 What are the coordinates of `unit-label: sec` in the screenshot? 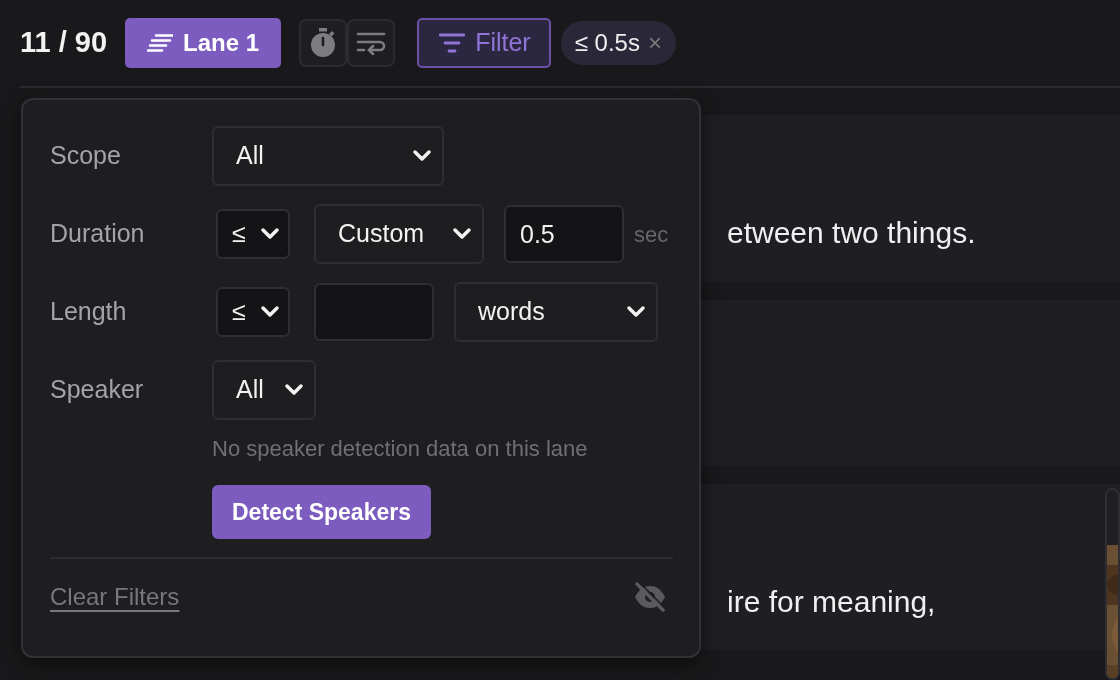 It's located at (651, 234).